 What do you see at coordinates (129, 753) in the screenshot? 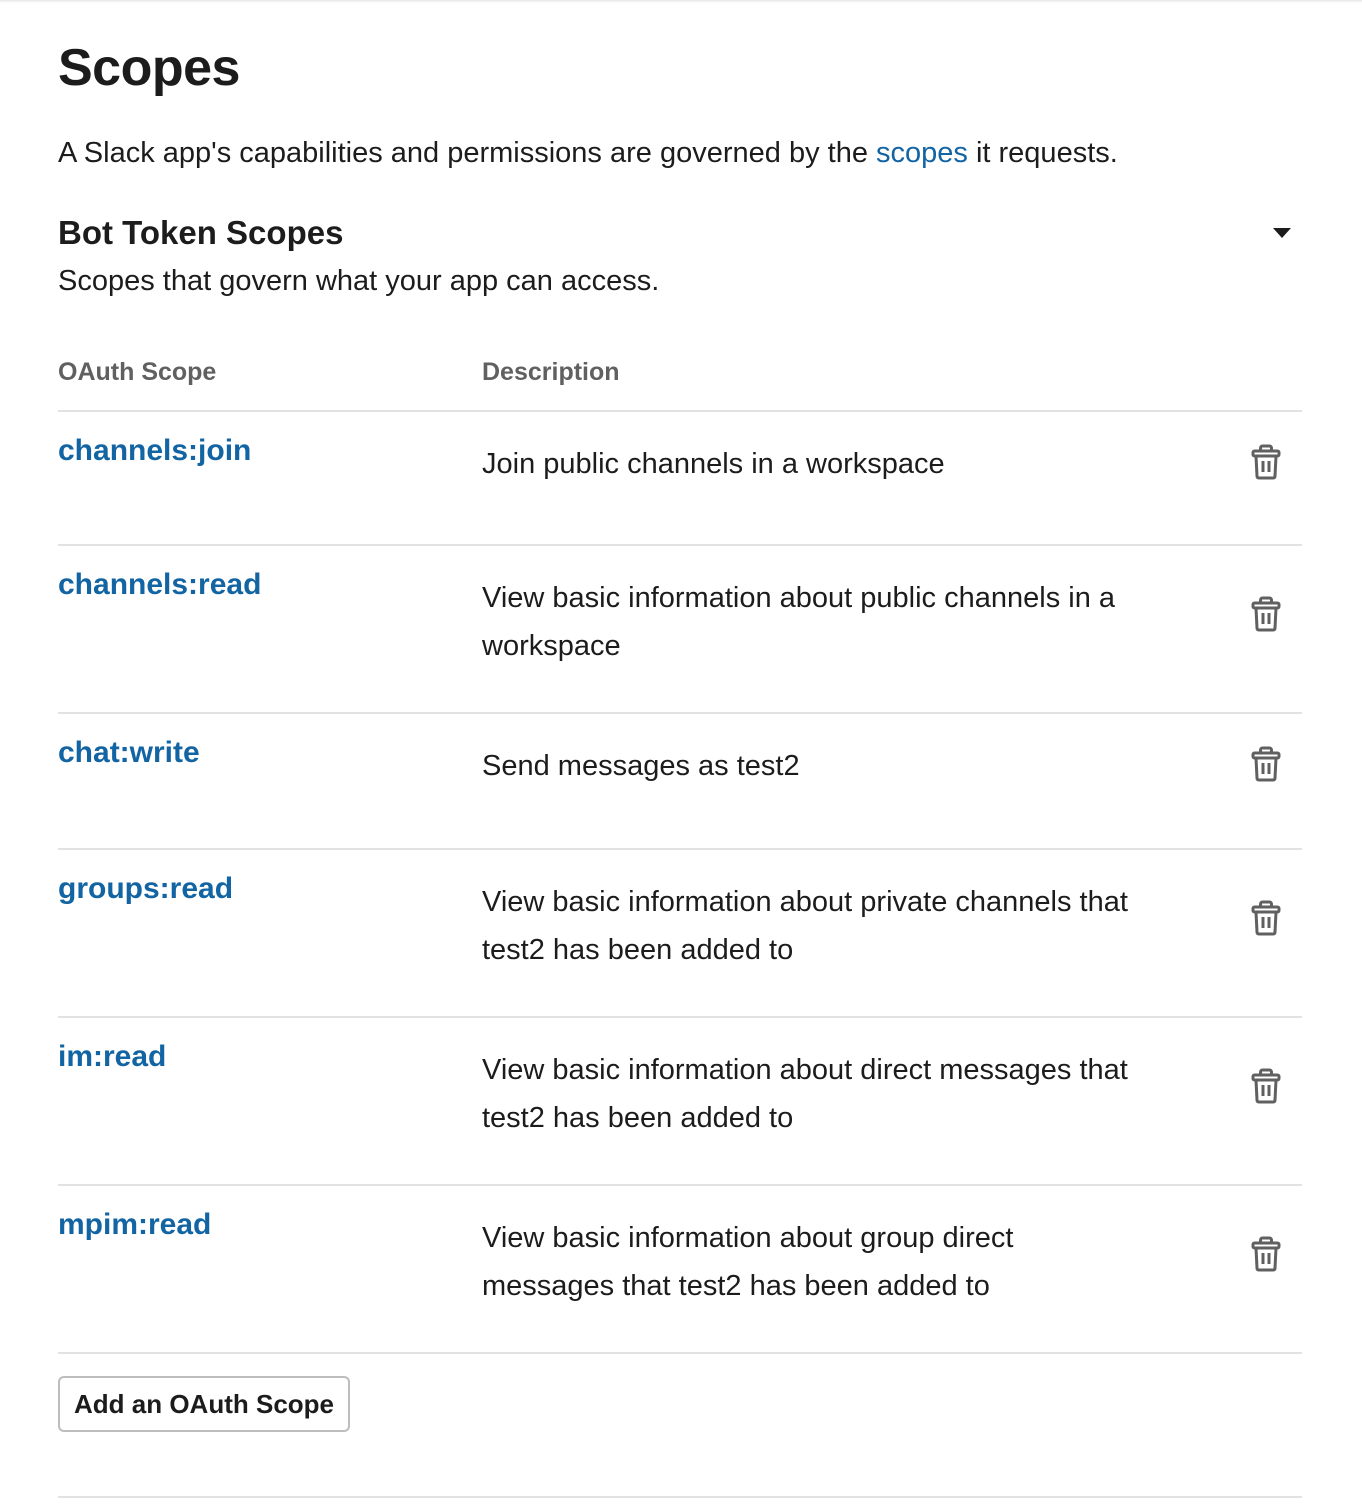
I see `scope-name-link: chat:write` at bounding box center [129, 753].